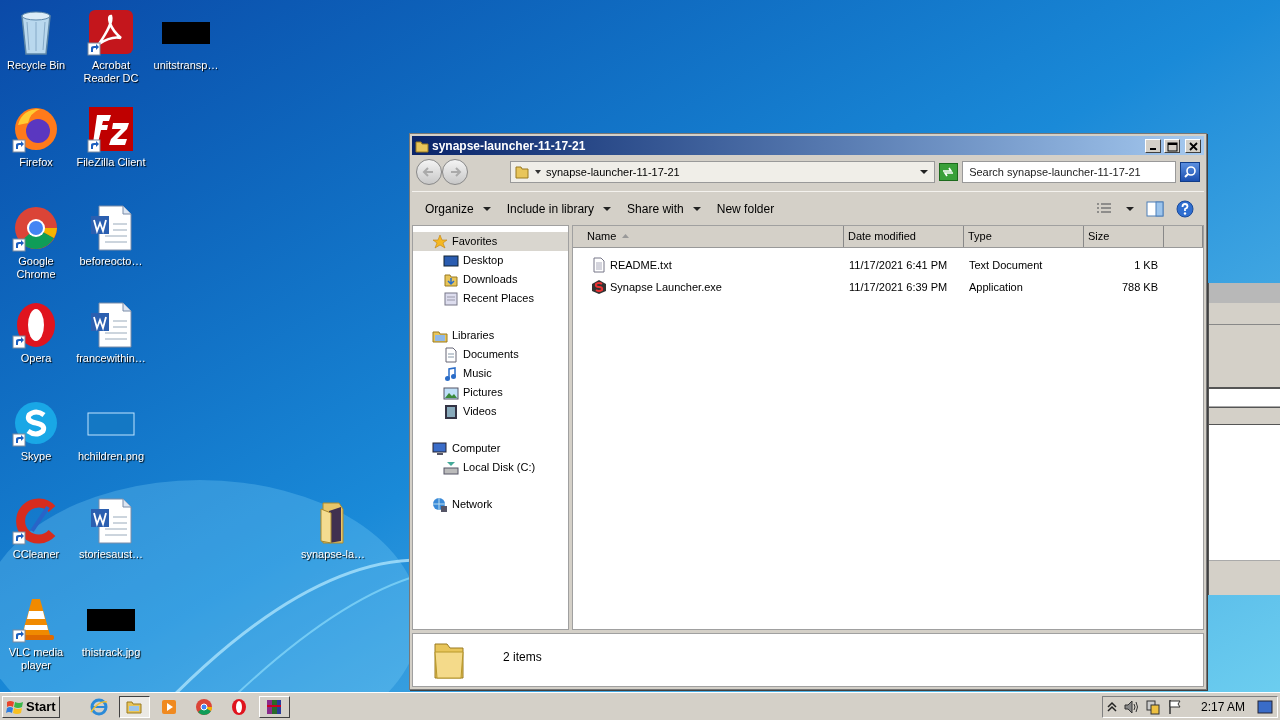 Image resolution: width=1280 pixels, height=720 pixels. What do you see at coordinates (664, 208) in the screenshot?
I see `toolbar-button: Share with` at bounding box center [664, 208].